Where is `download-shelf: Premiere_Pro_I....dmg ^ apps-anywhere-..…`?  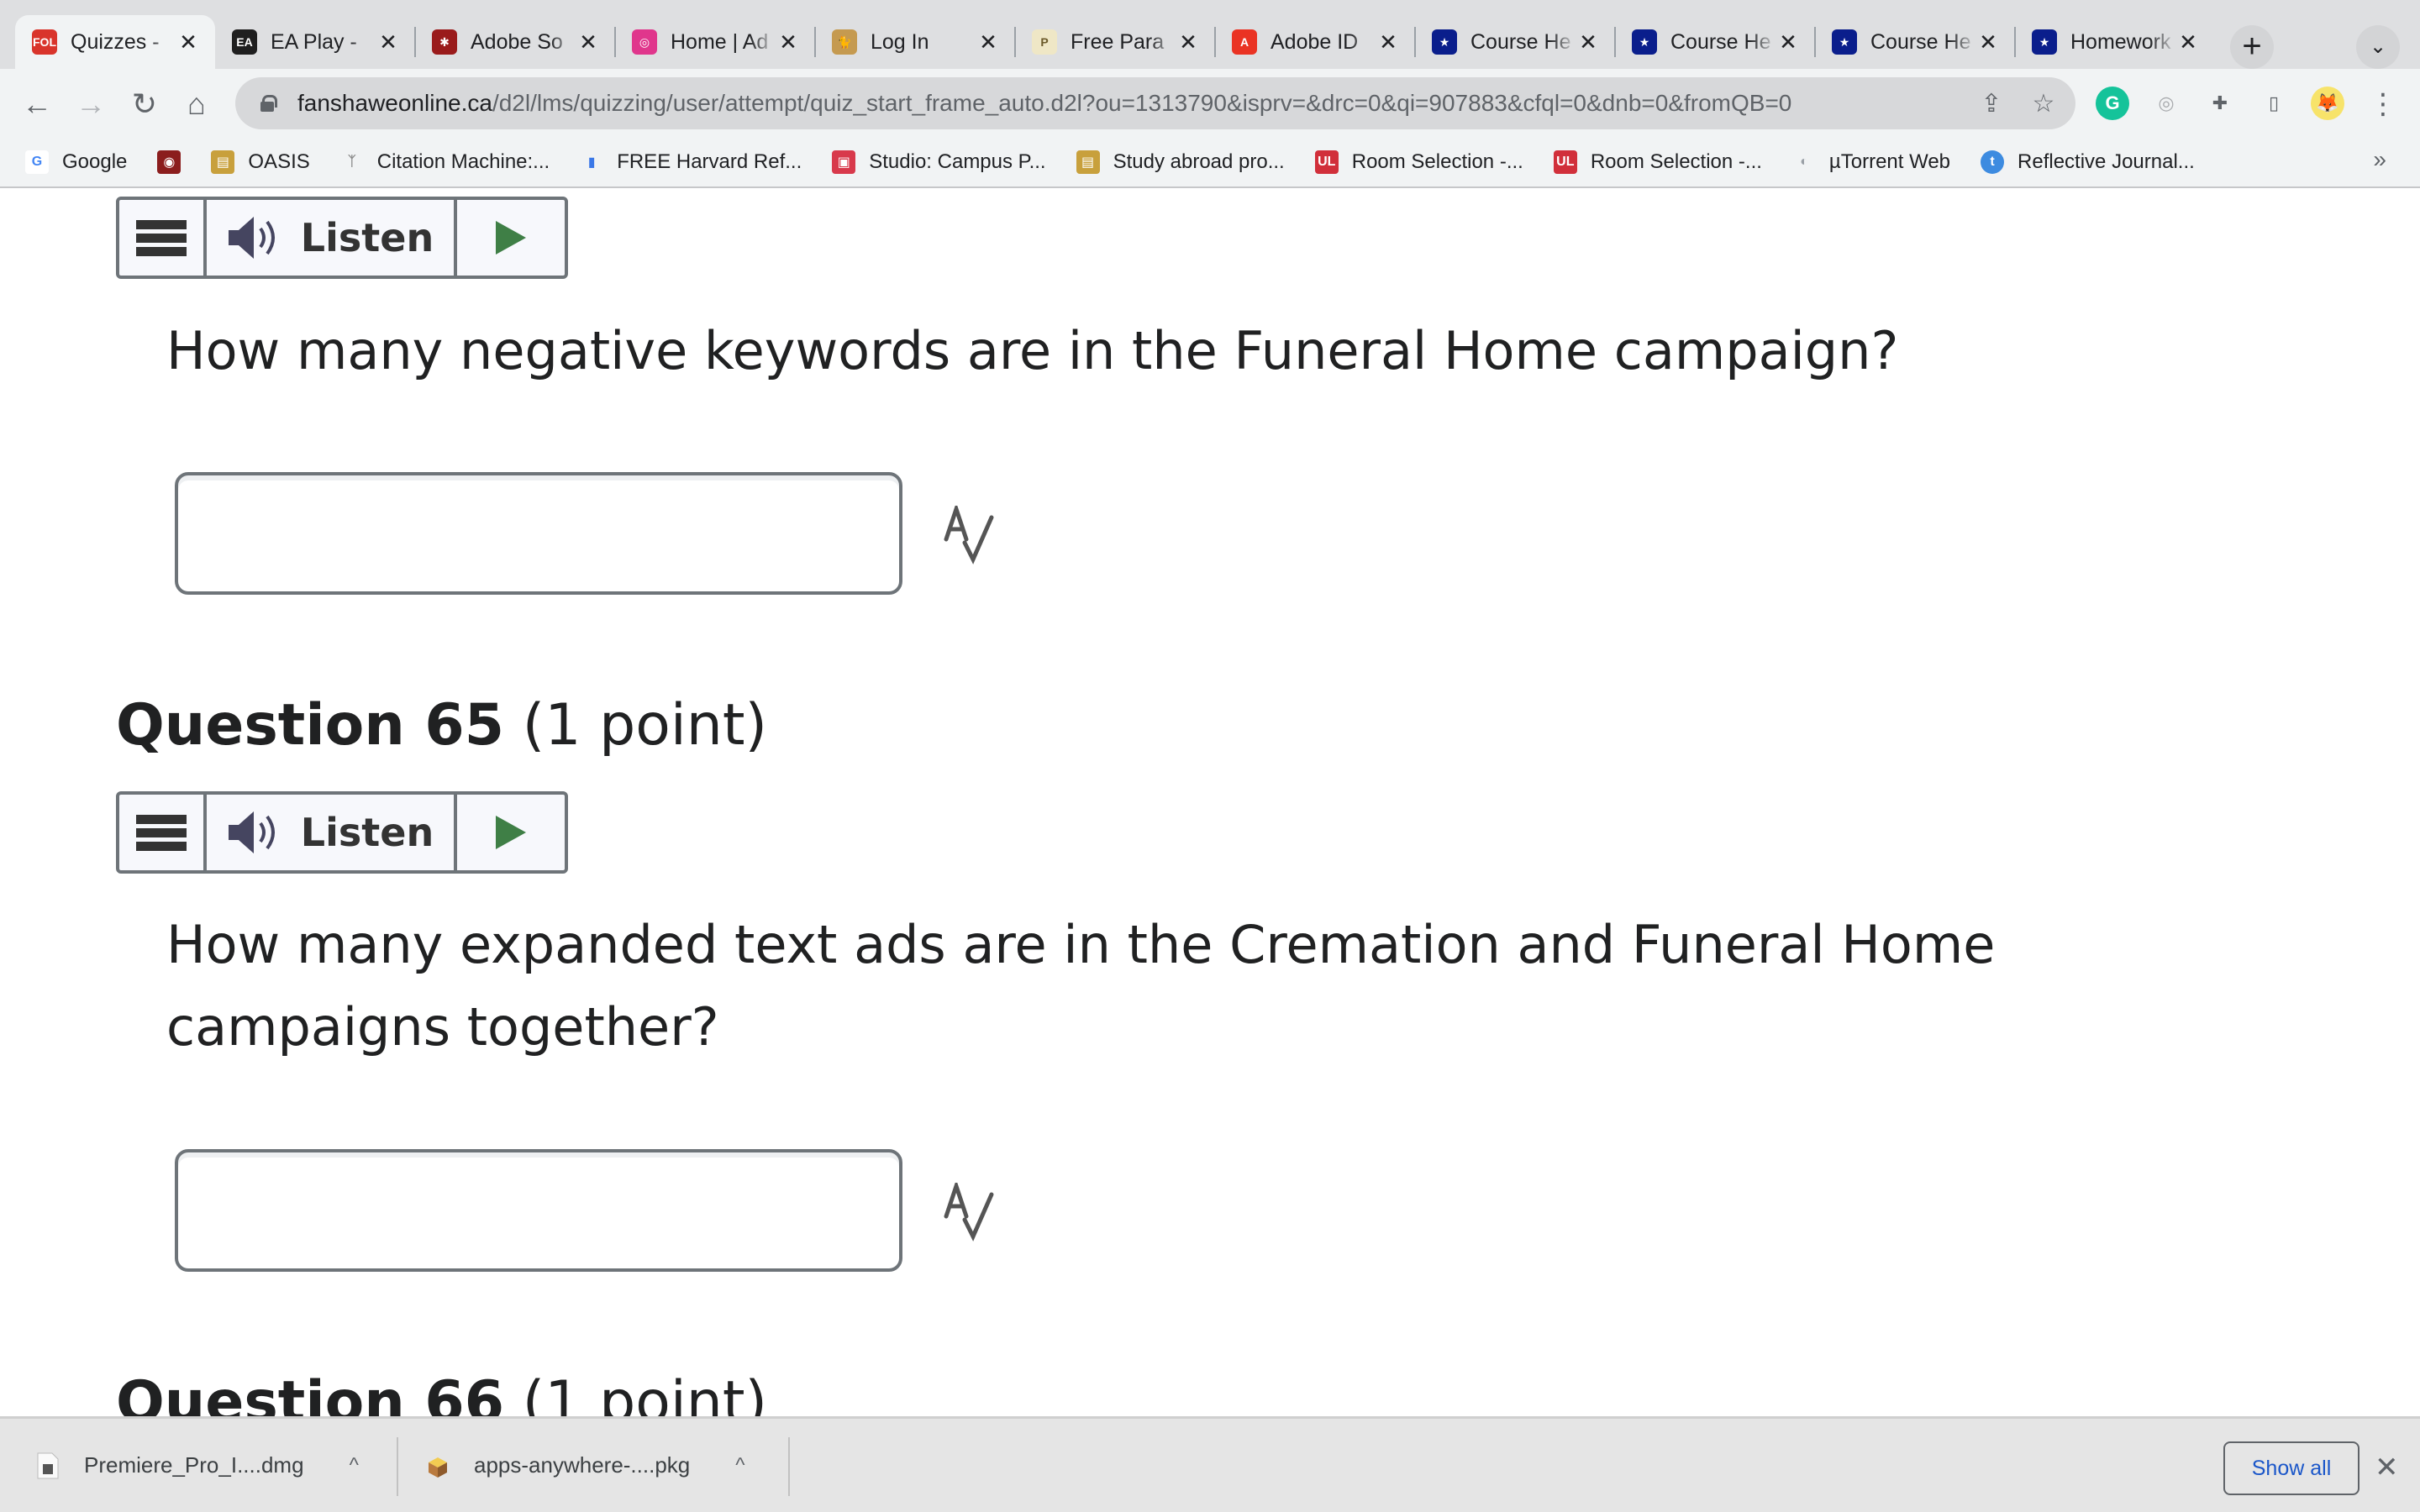 download-shelf: Premiere_Pro_I....dmg ^ apps-anywhere-..… is located at coordinates (1210, 1464).